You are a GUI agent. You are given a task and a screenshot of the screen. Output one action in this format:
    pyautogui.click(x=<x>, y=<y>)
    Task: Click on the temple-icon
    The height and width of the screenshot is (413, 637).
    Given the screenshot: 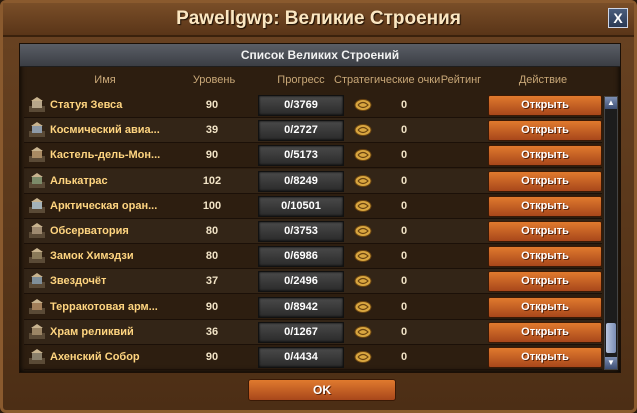 What is the action you would take?
    pyautogui.click(x=37, y=331)
    